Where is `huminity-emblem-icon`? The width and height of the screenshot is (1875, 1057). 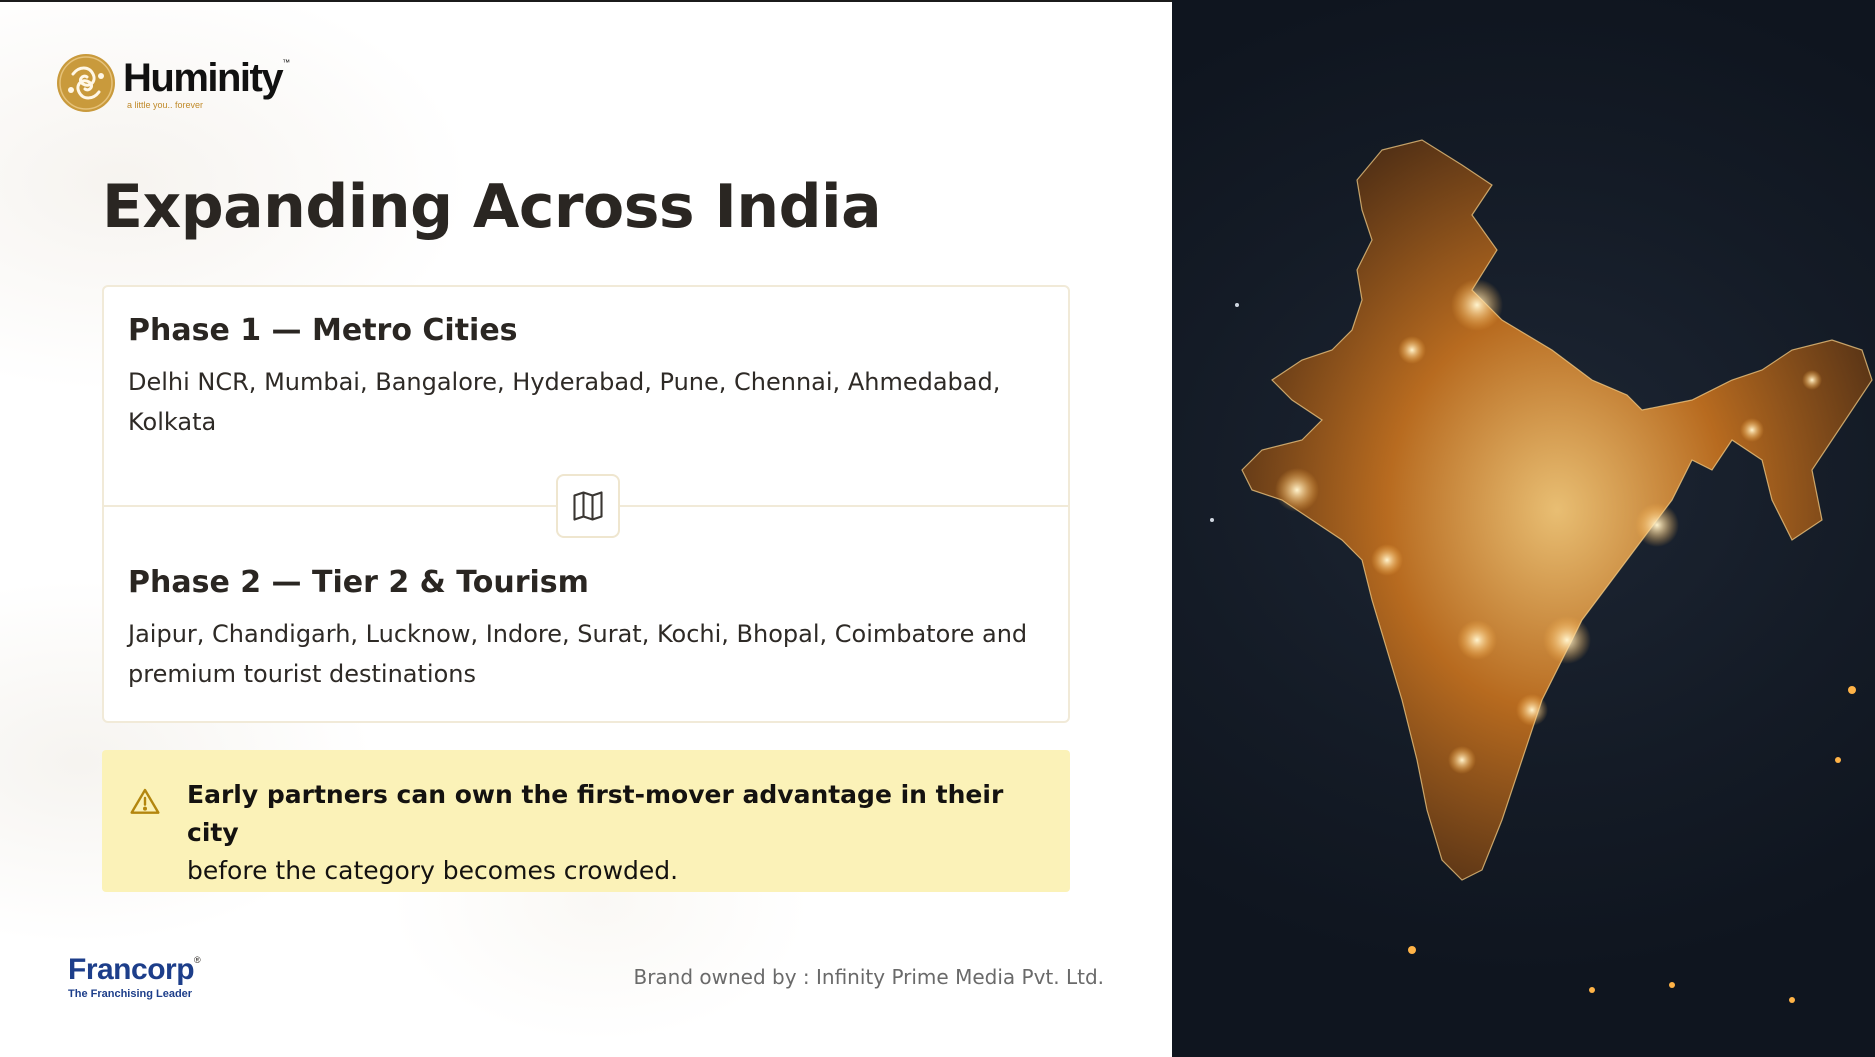 huminity-emblem-icon is located at coordinates (86, 83).